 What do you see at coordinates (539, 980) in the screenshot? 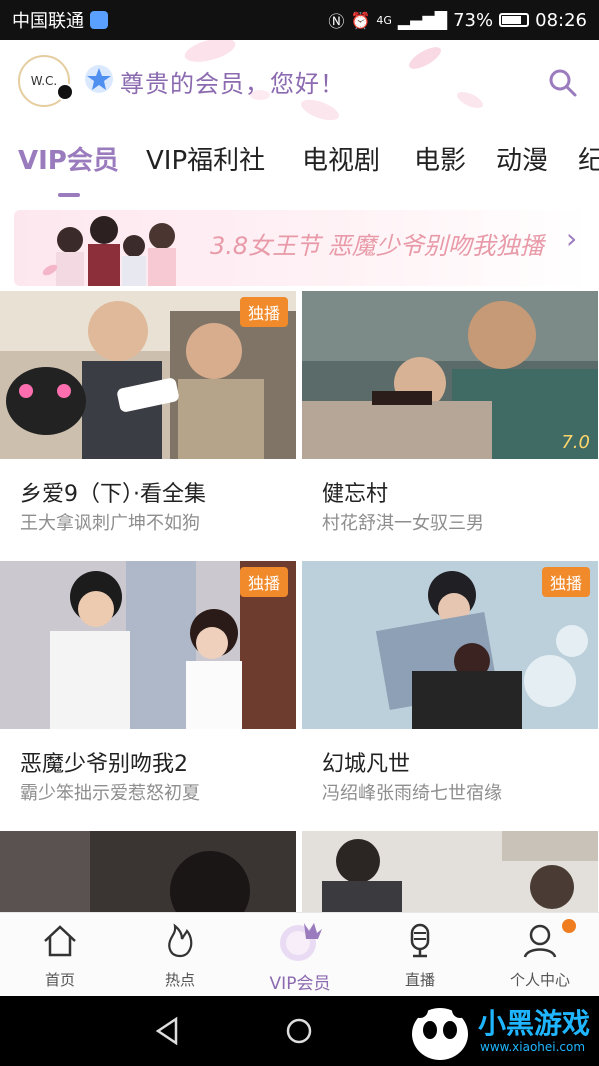
I see `nav-label: 个人中心` at bounding box center [539, 980].